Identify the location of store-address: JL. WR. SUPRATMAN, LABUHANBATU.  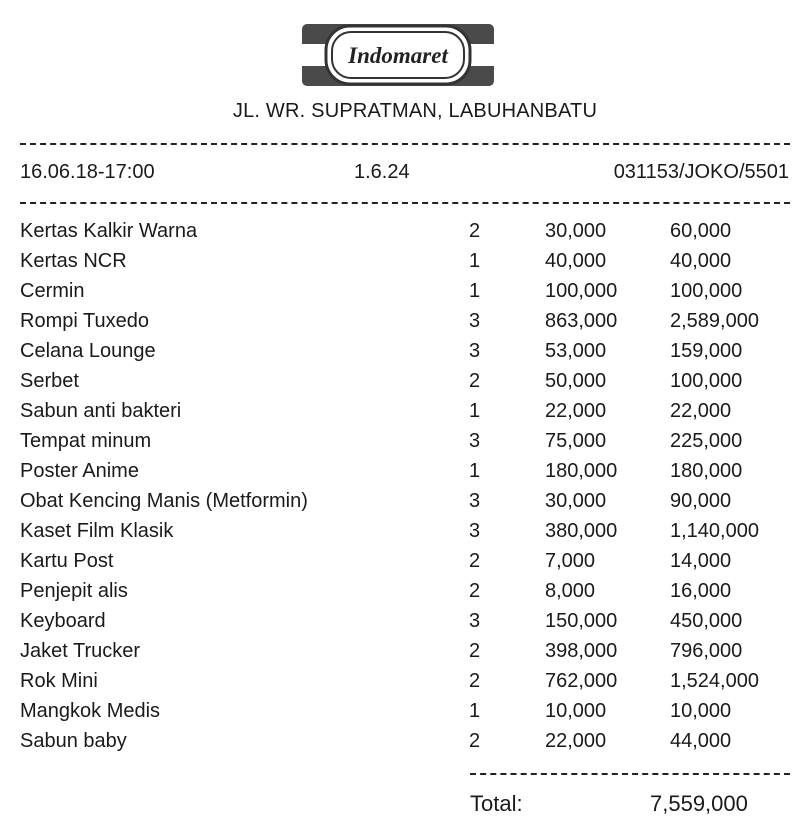
(415, 111).